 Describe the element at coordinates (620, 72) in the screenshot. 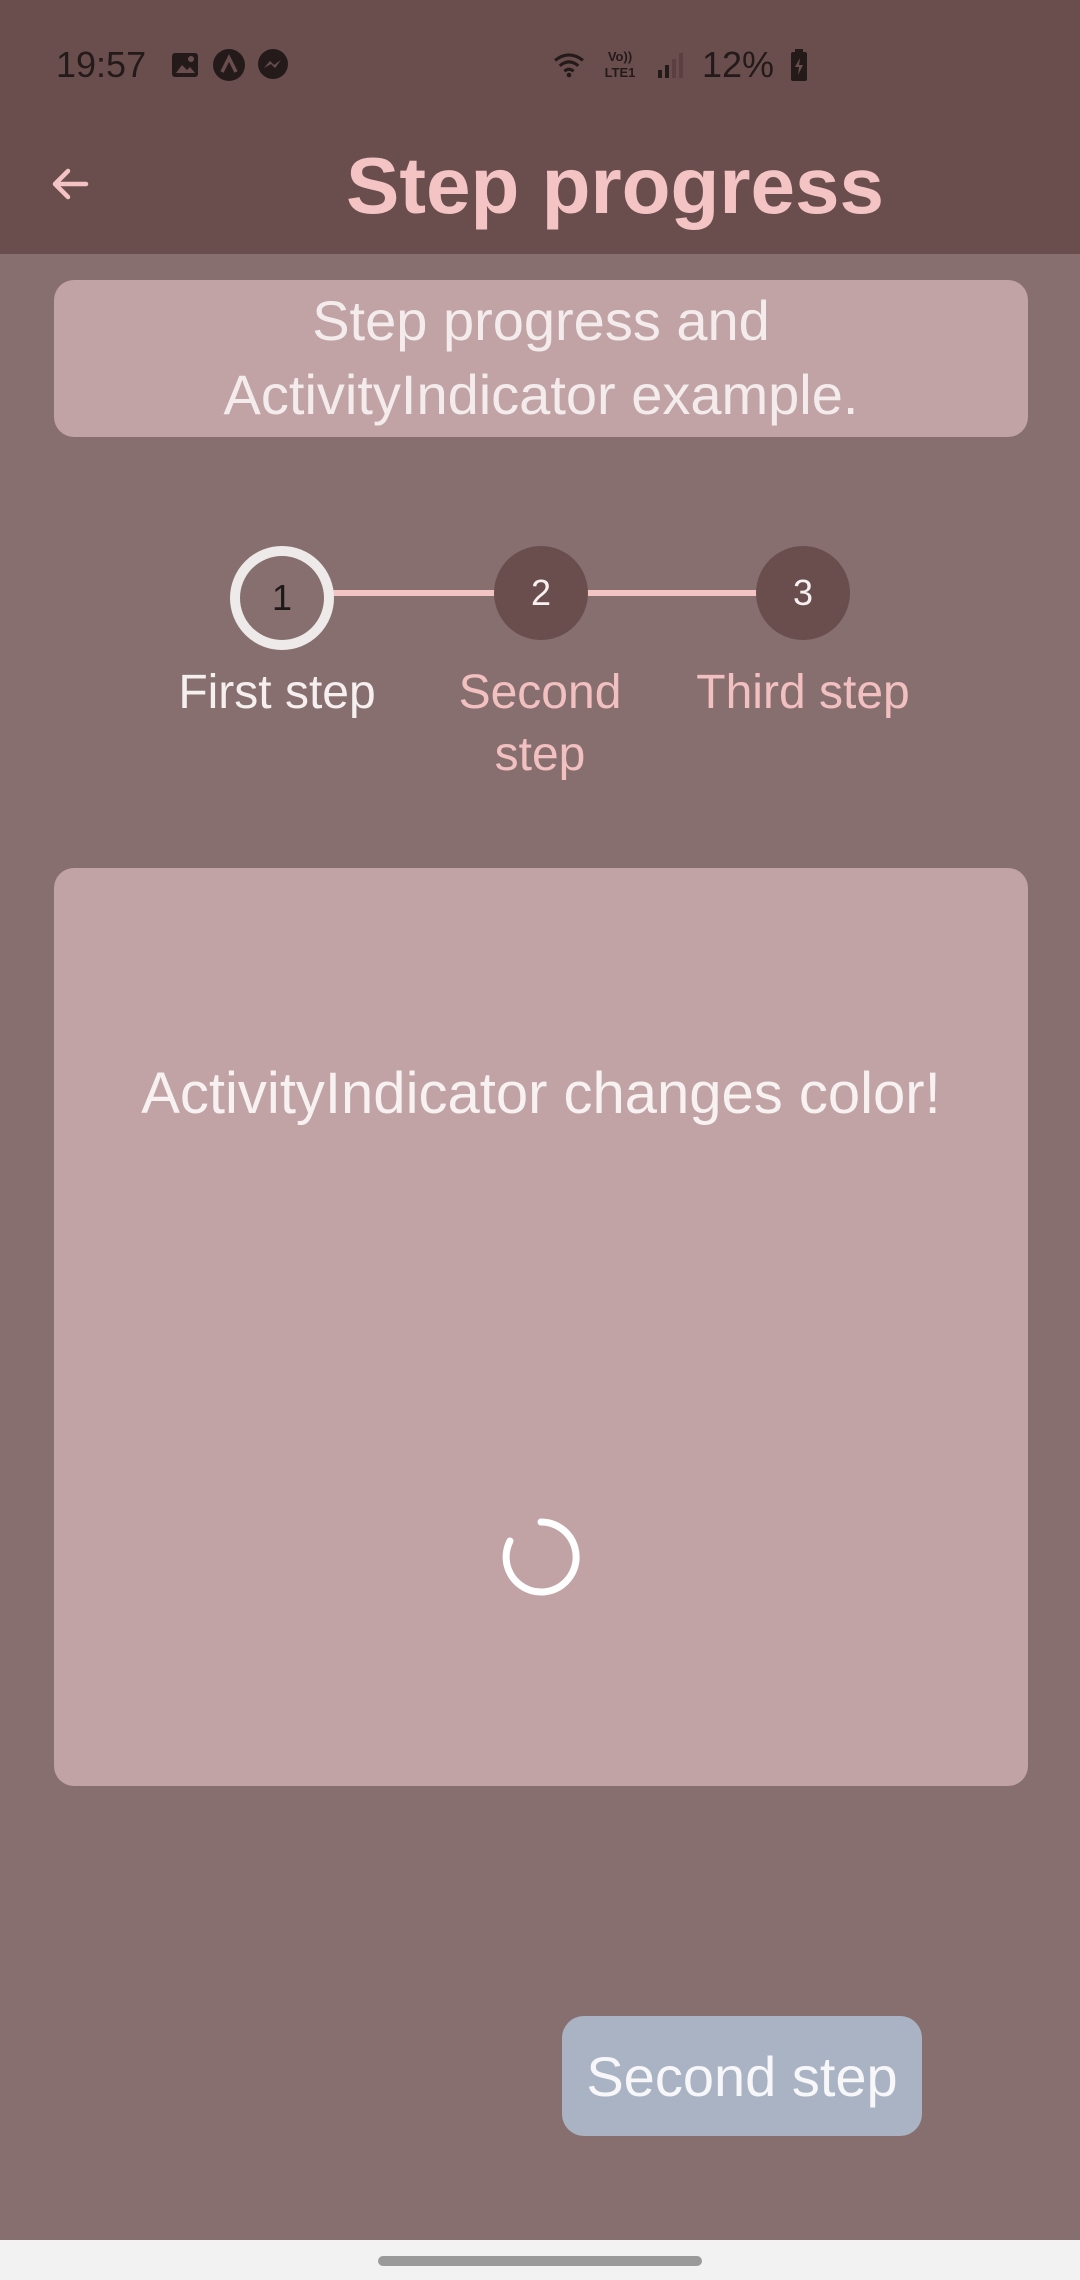

I see `svg-text: LTE1` at that location.